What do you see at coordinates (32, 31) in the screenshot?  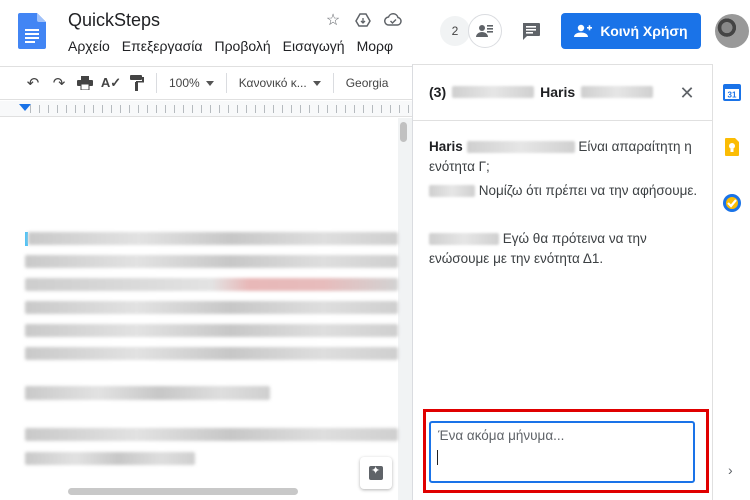 I see `docs-logo-icon` at bounding box center [32, 31].